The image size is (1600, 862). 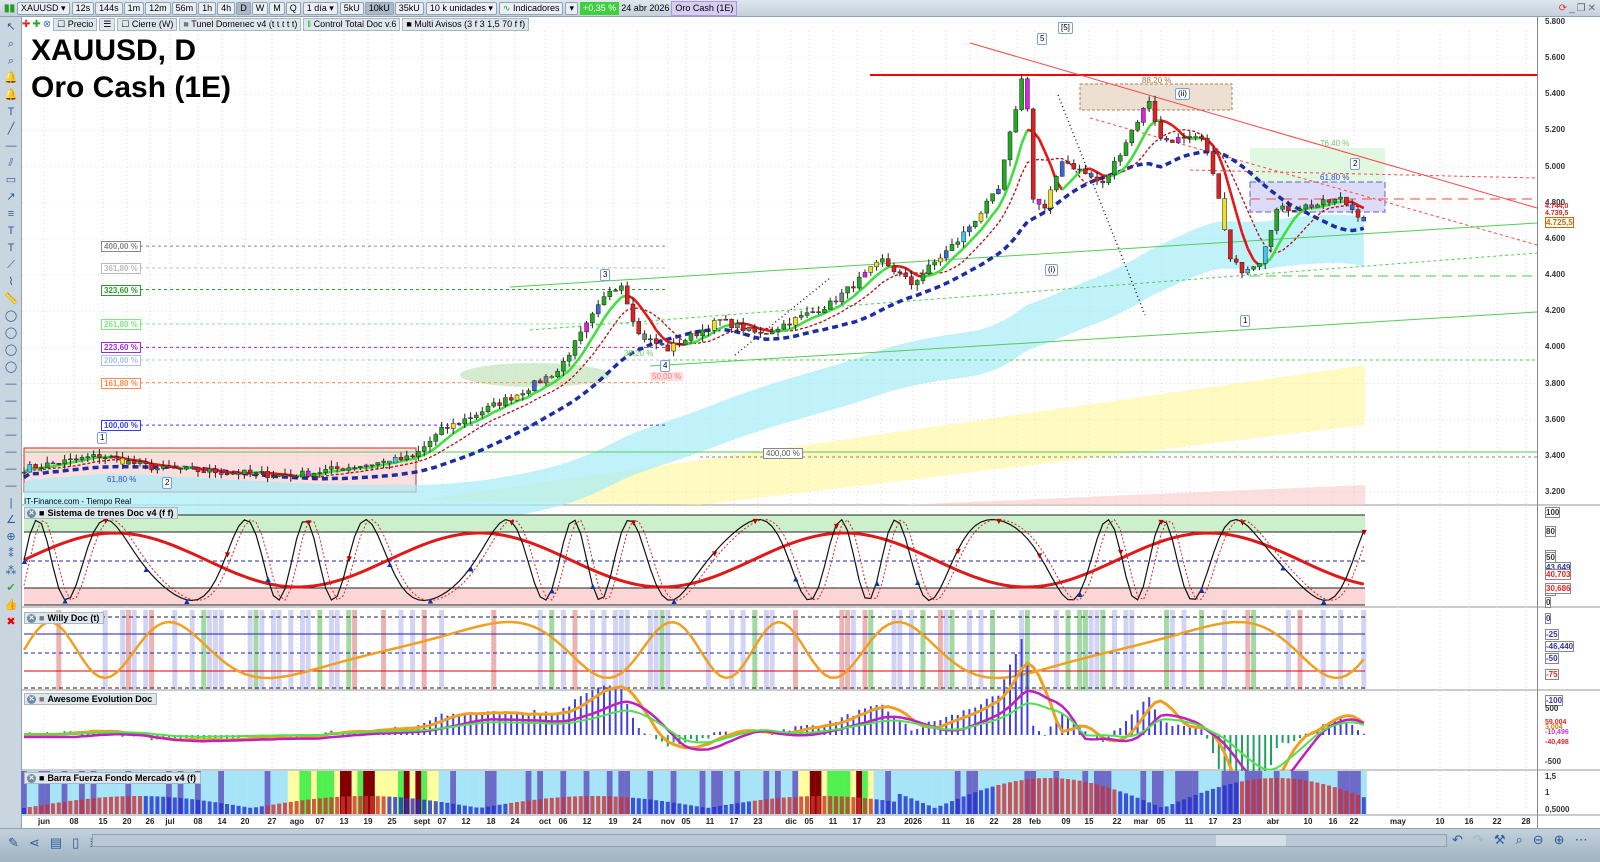 I want to click on share-icon: ⋖, so click(x=34, y=843).